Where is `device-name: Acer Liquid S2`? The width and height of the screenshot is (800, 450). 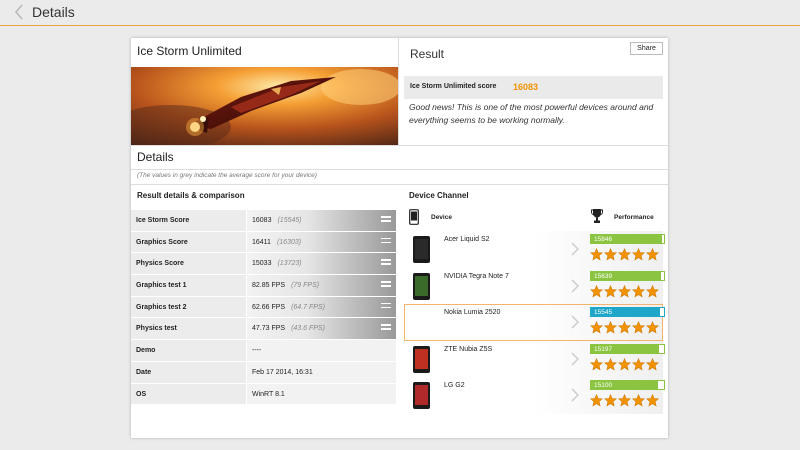
device-name: Acer Liquid S2 is located at coordinates (467, 239).